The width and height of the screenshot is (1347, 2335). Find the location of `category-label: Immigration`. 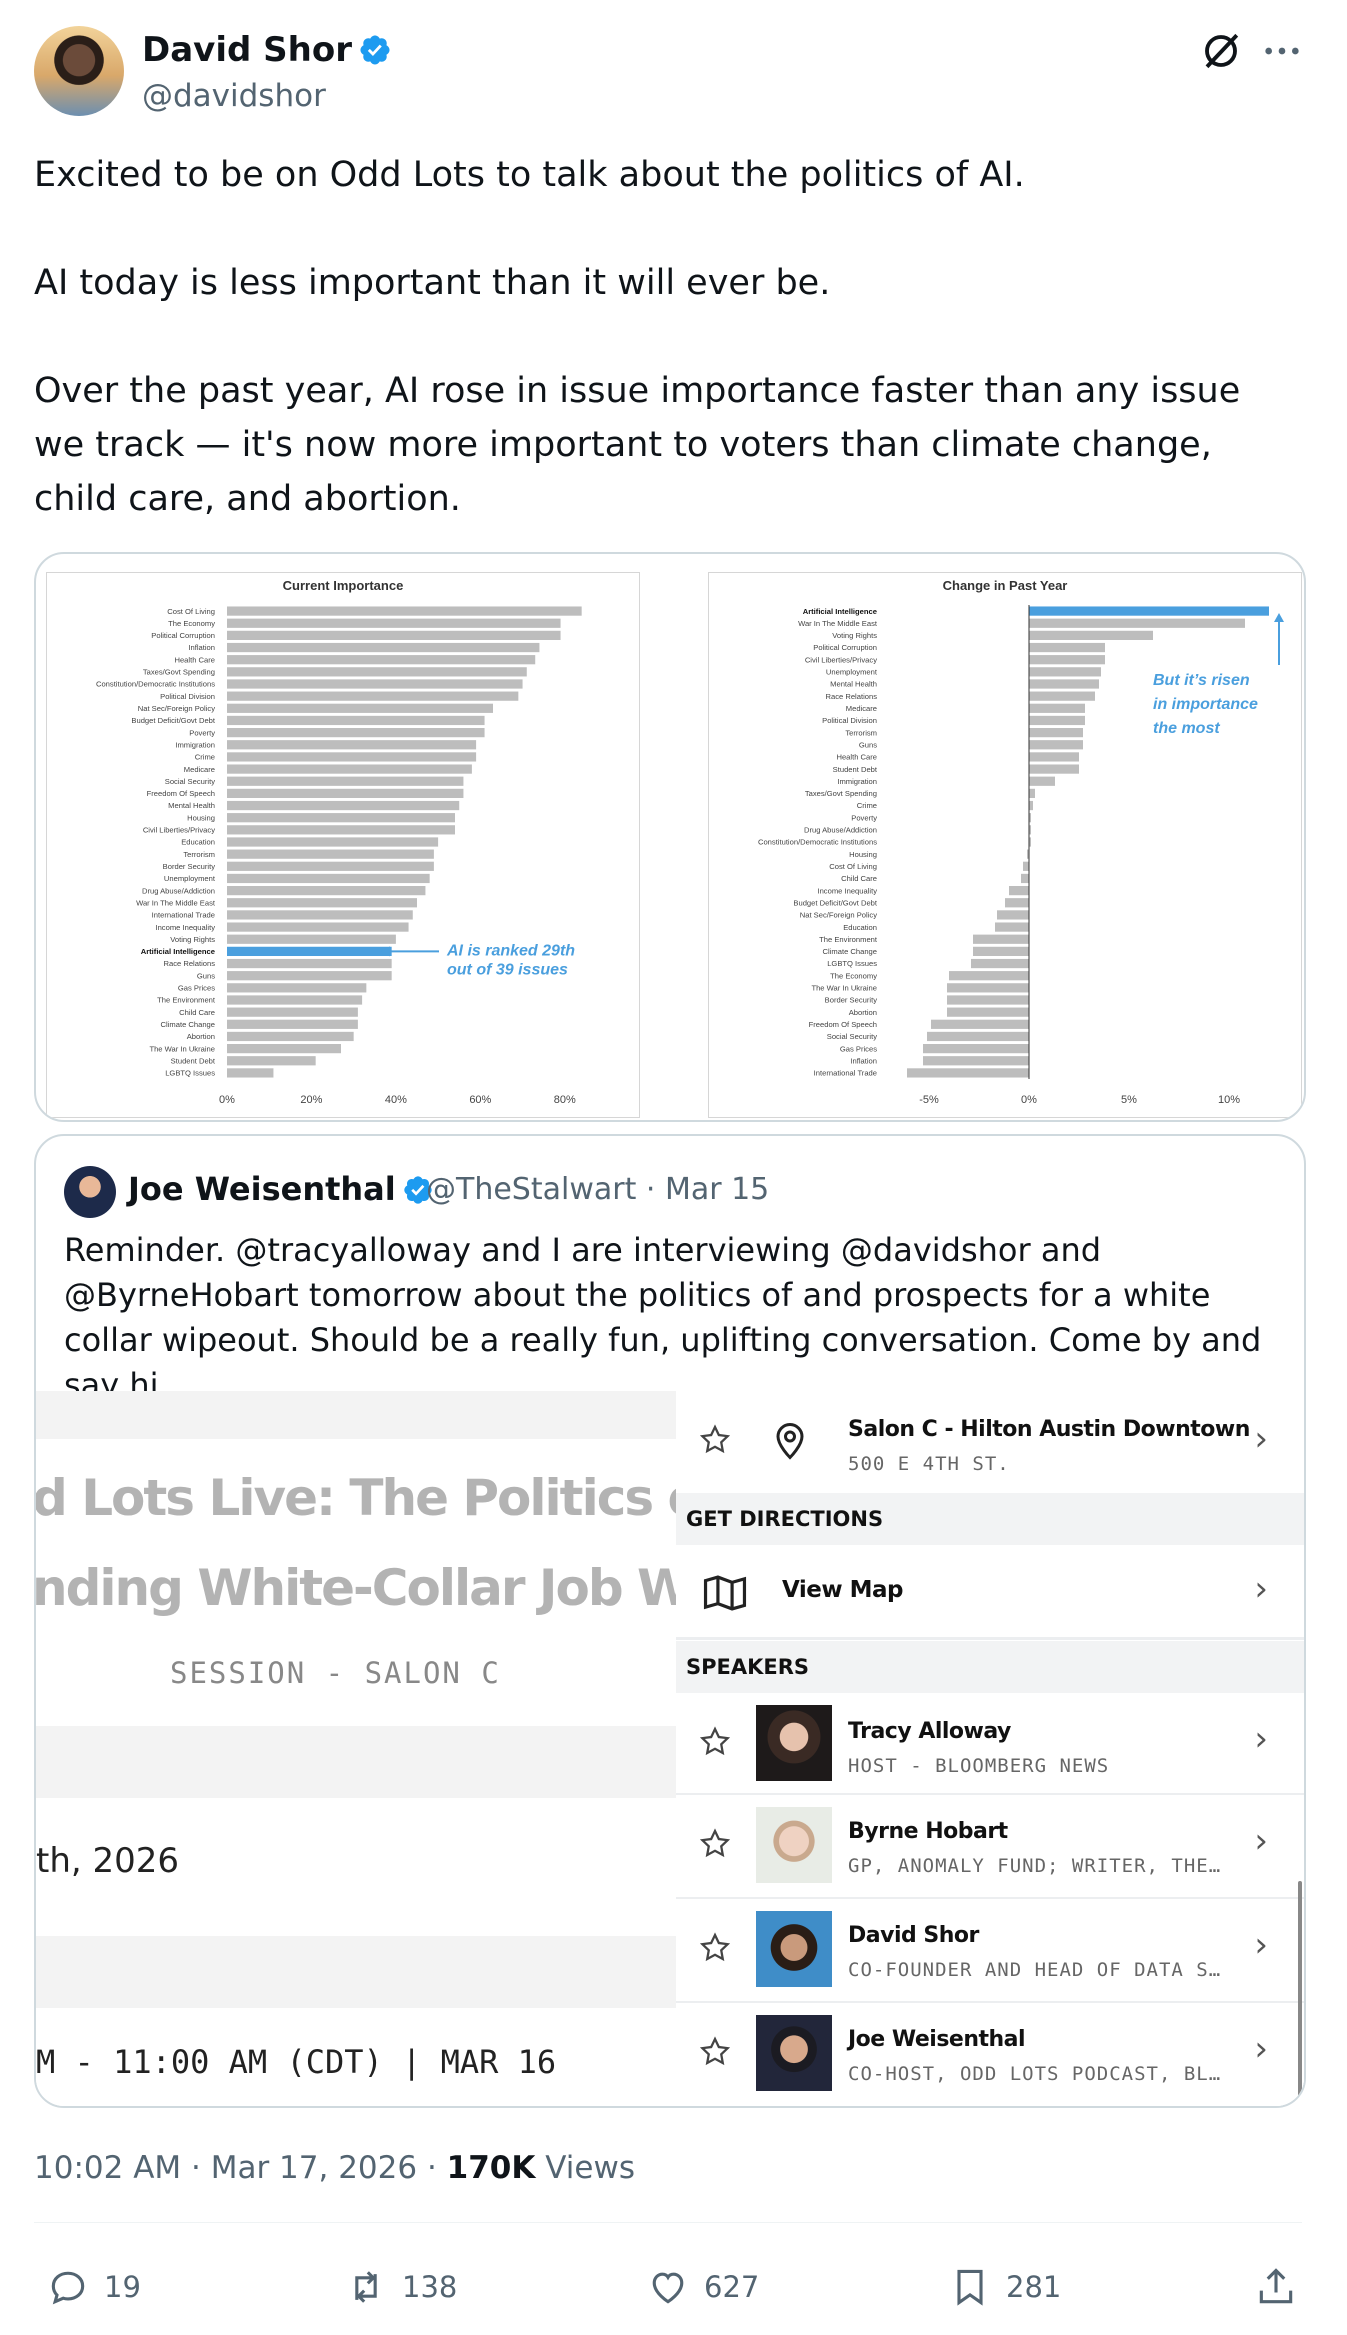

category-label: Immigration is located at coordinates (857, 781).